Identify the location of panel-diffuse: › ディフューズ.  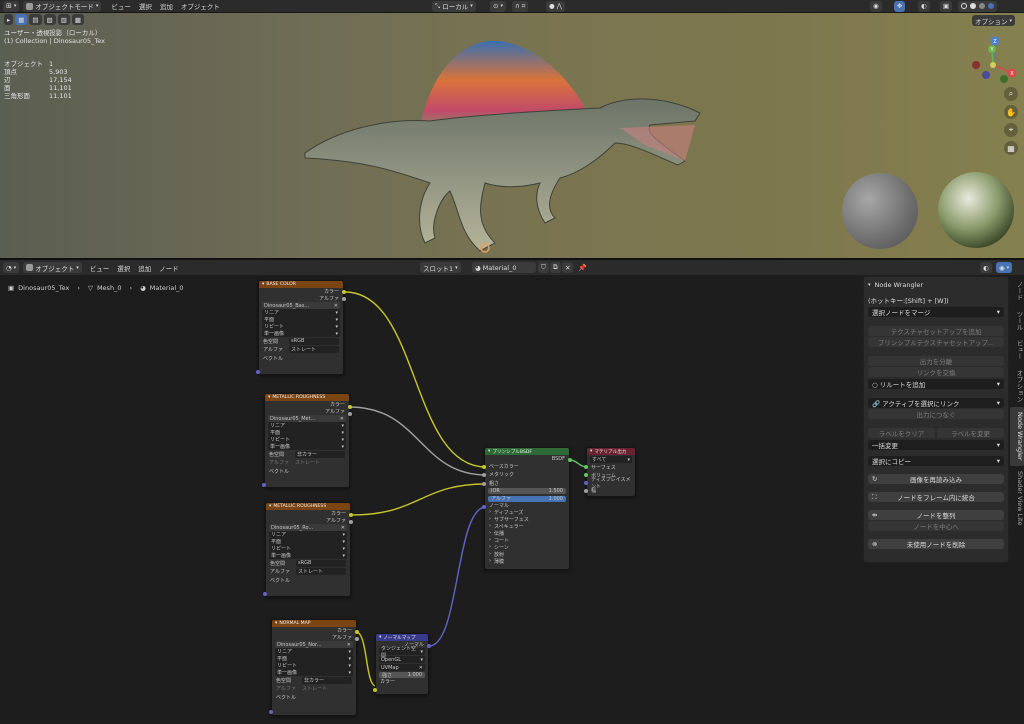
(527, 512).